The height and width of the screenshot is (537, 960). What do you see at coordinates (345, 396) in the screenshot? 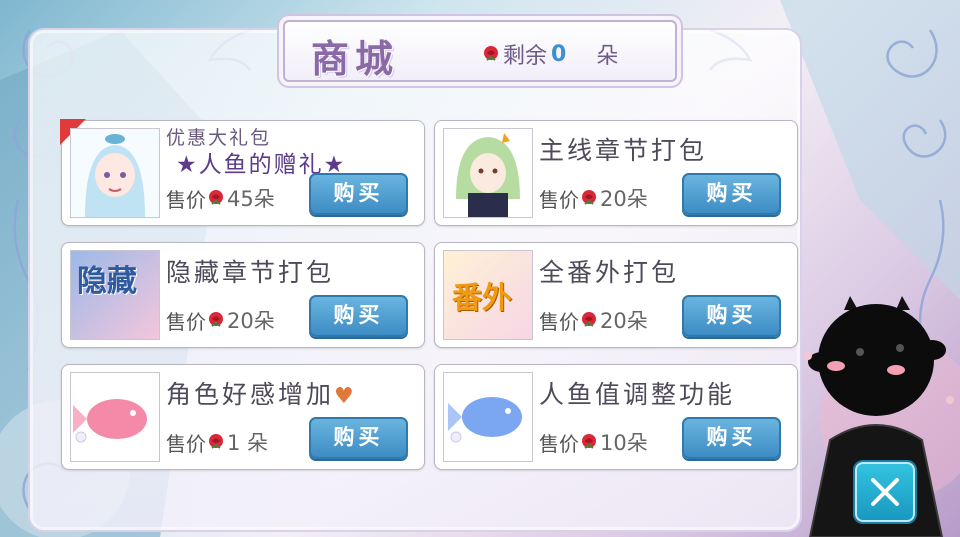
I see `heart-icon: ♥` at bounding box center [345, 396].